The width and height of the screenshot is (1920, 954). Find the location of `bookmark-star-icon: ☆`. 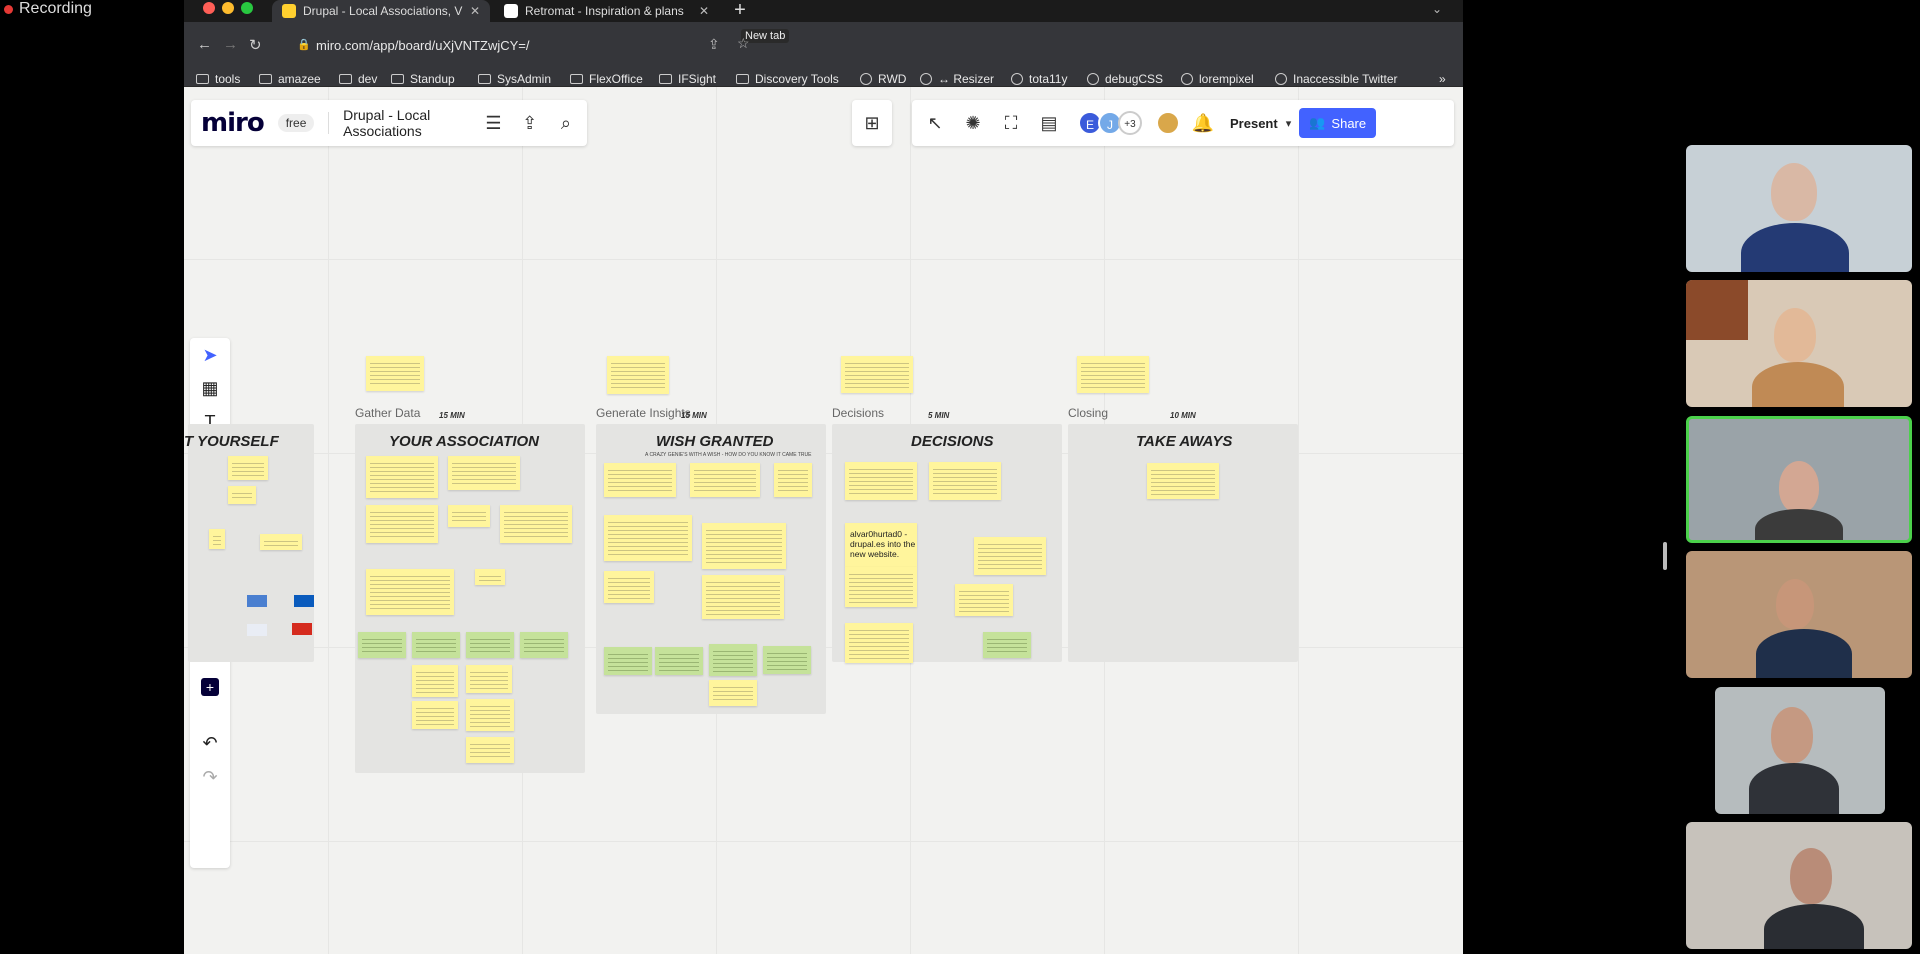

bookmark-star-icon: ☆ is located at coordinates (743, 43).